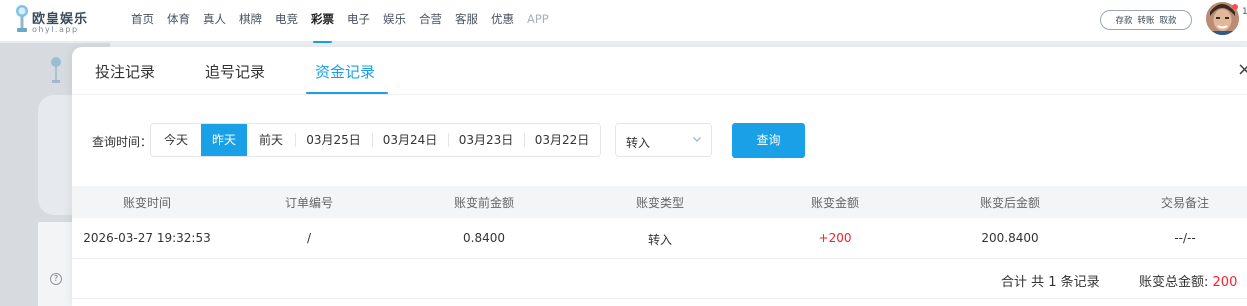 This screenshot has height=306, width=1247. Describe the element at coordinates (147, 238) in the screenshot. I see `table-cell: 2026-03-27 19:32:53` at that location.